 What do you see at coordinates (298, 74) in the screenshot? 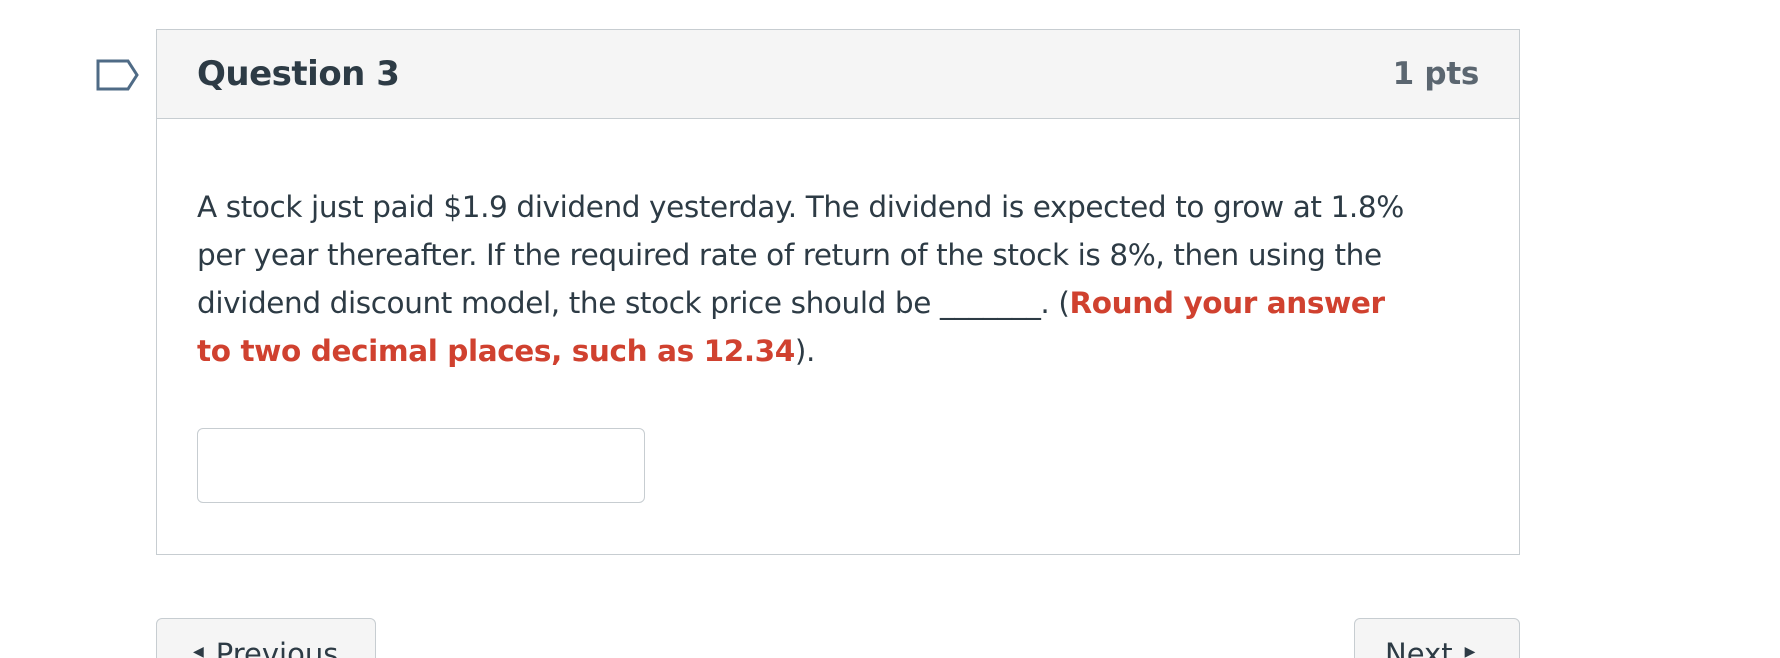
I see `question-title: Question 3` at bounding box center [298, 74].